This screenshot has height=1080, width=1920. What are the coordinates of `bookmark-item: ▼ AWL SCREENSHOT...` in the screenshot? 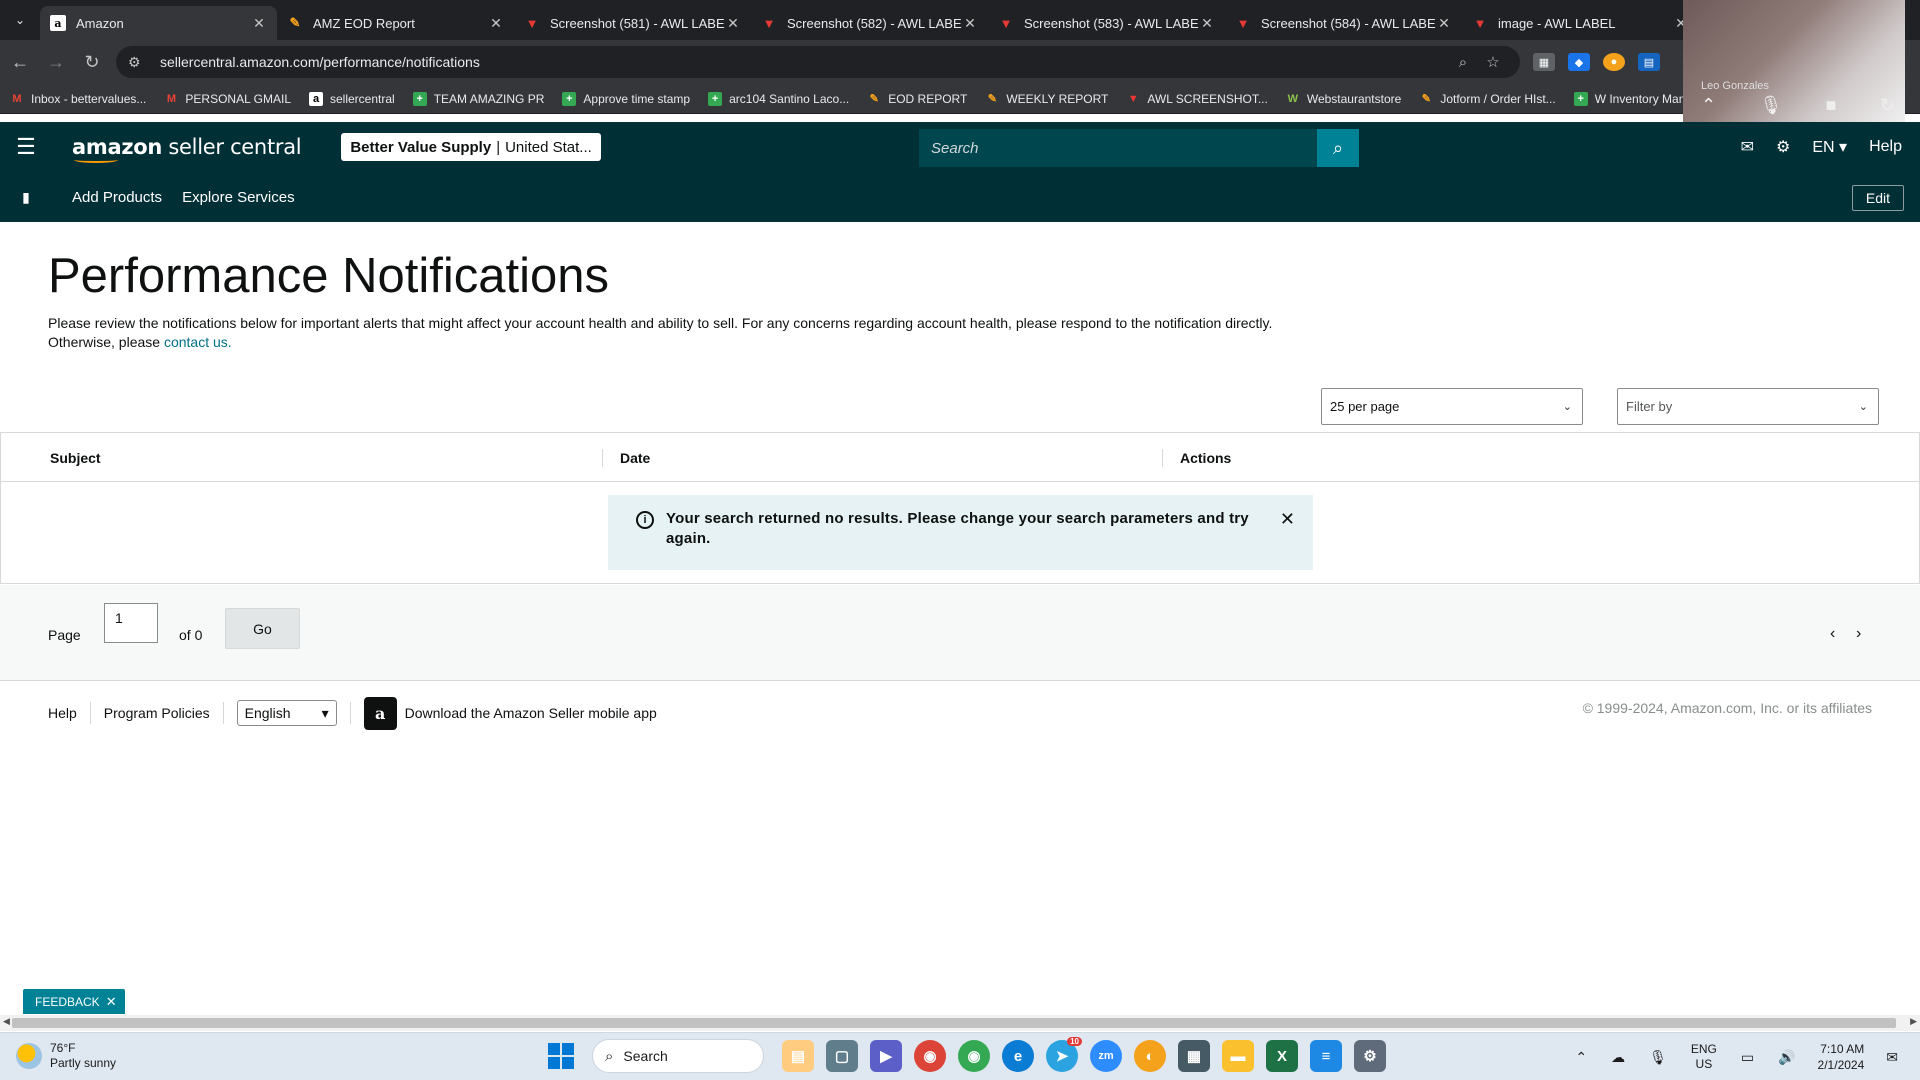 It's located at (1197, 99).